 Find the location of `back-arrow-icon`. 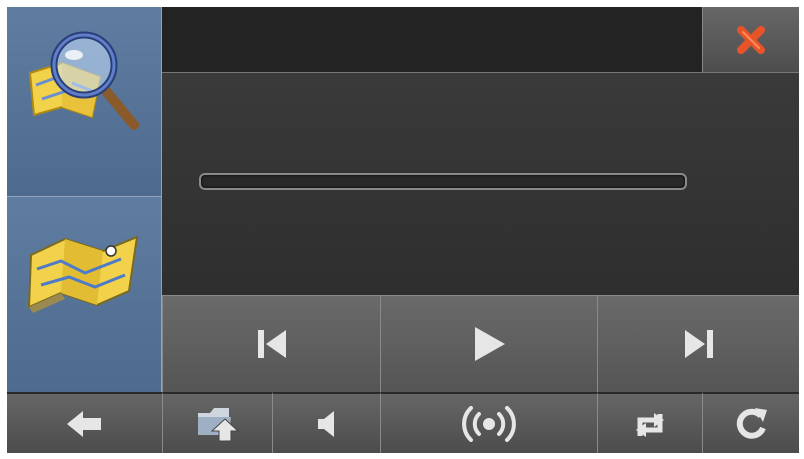

back-arrow-icon is located at coordinates (85, 424).